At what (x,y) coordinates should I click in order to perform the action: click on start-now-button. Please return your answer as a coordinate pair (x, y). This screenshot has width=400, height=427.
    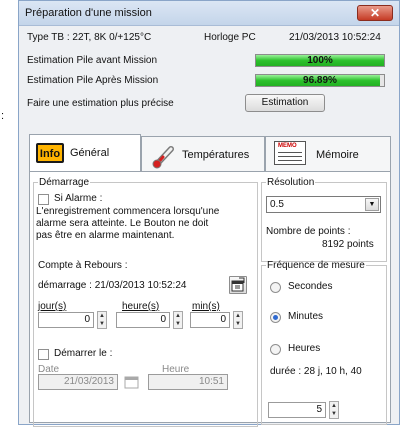
    Looking at the image, I should click on (238, 285).